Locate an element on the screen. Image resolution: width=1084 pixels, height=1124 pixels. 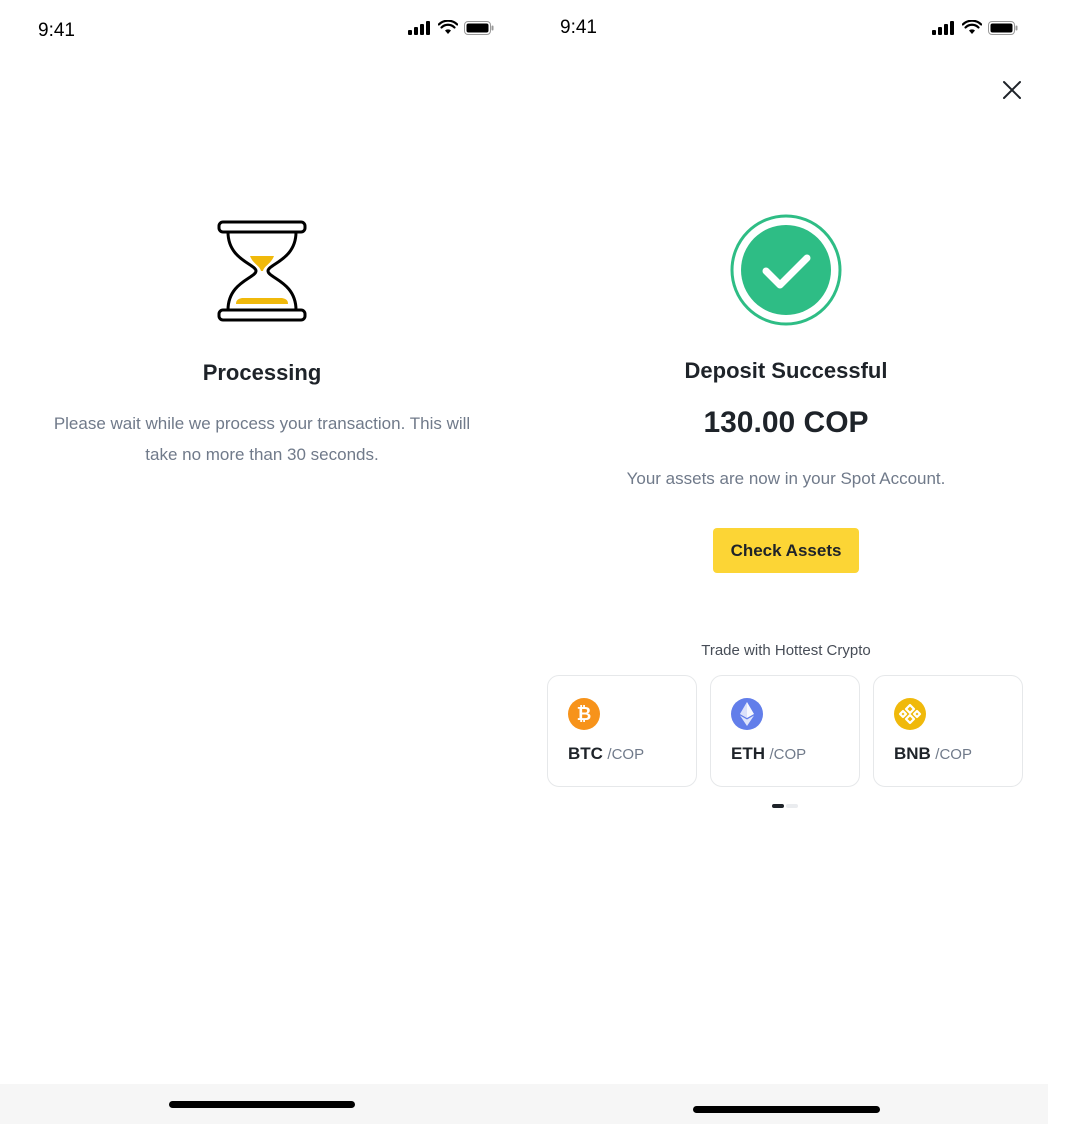
pair-card-eth: ETH /COP is located at coordinates (785, 731).